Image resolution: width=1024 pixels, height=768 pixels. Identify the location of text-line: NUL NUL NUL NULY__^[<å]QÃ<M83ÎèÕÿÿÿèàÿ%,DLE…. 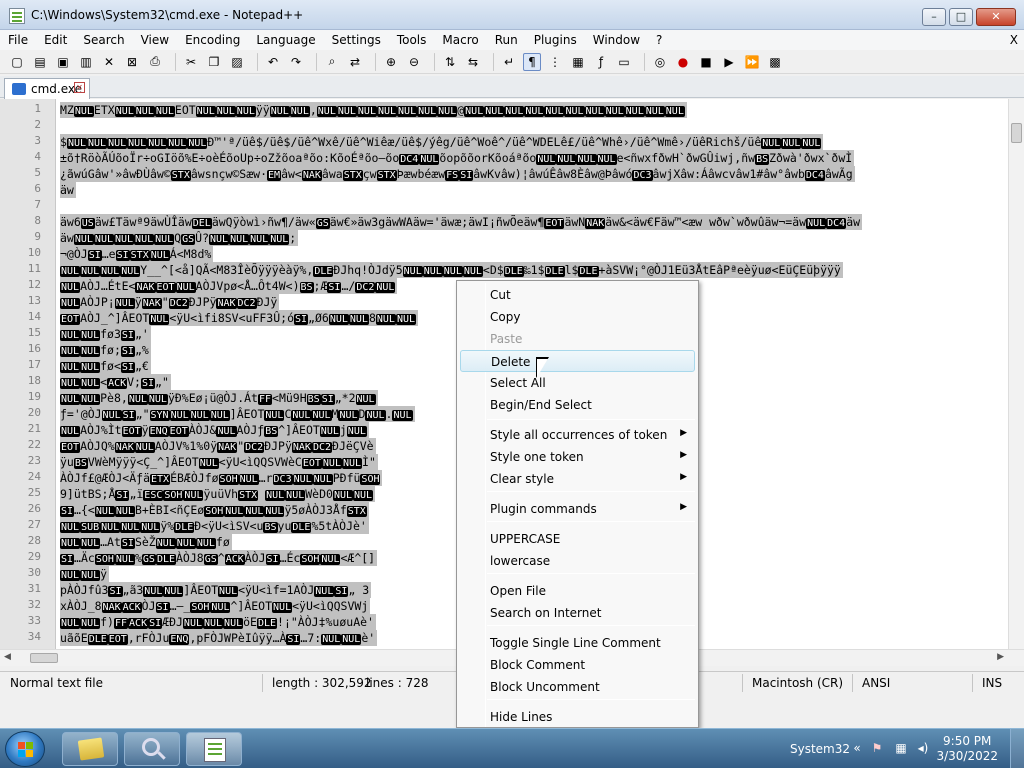
(451, 270).